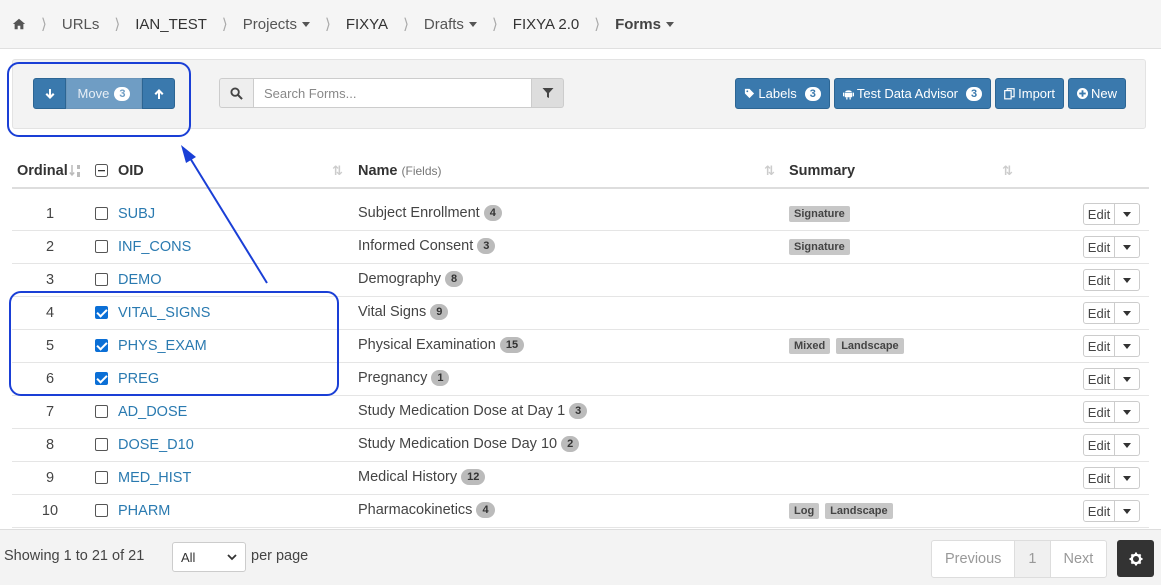  I want to click on header-name: Name (Fields), so click(400, 171).